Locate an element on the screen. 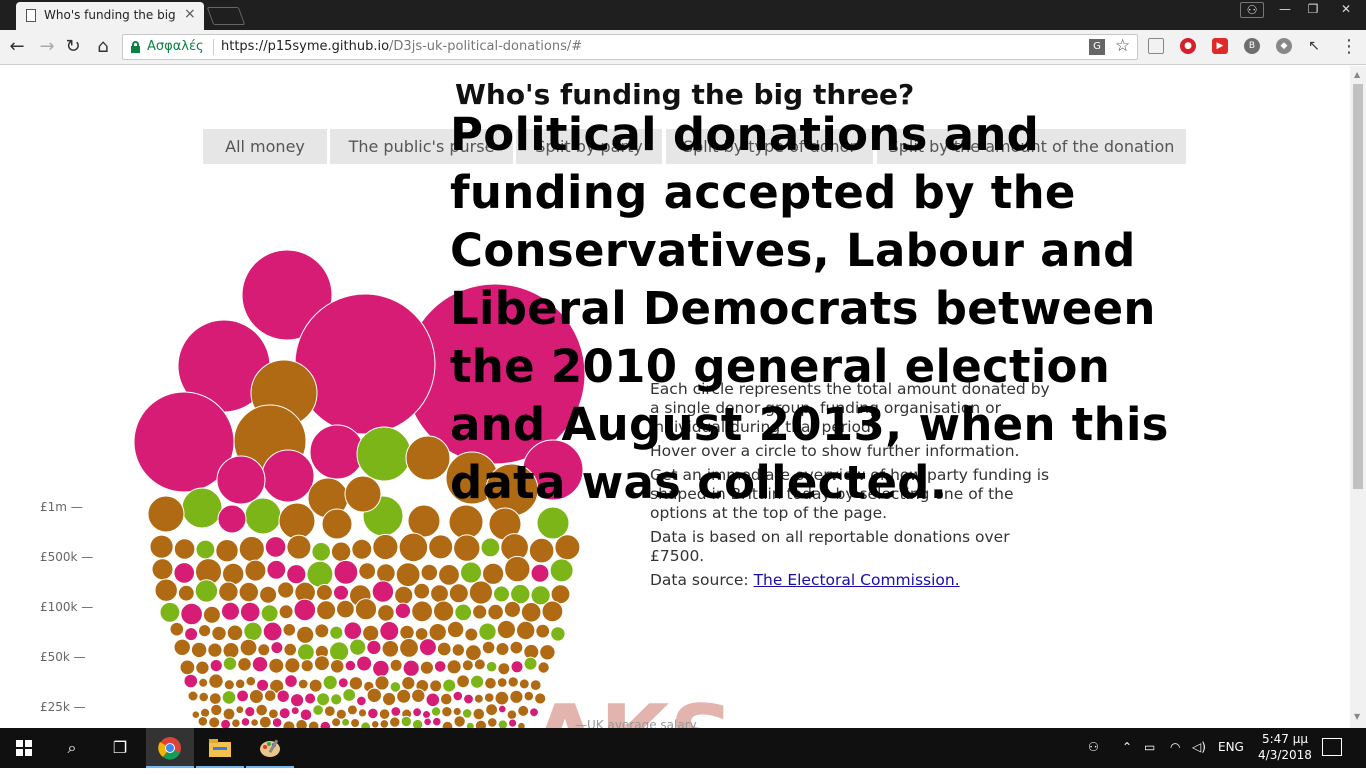  scroll-down-icon: ▼ is located at coordinates (1357, 716).